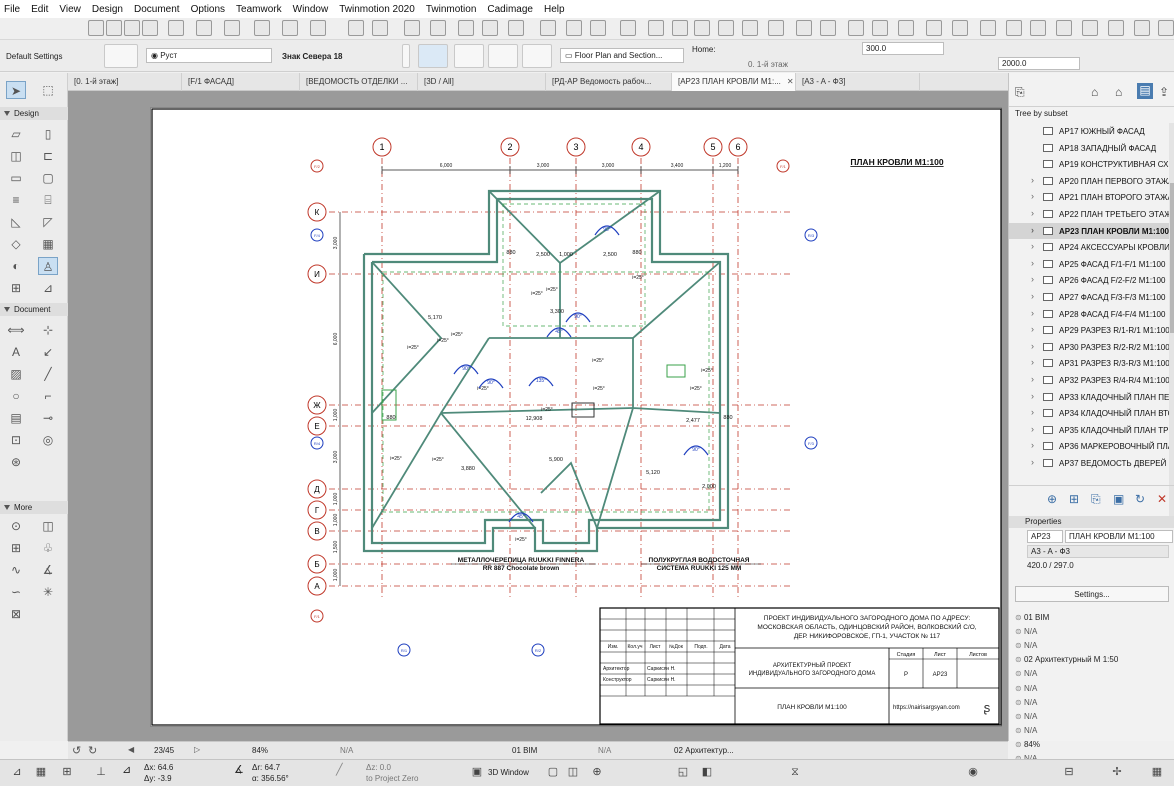 This screenshot has height=786, width=1174. Describe the element at coordinates (131, 749) in the screenshot. I see `prev-page-icon: ◀` at that location.